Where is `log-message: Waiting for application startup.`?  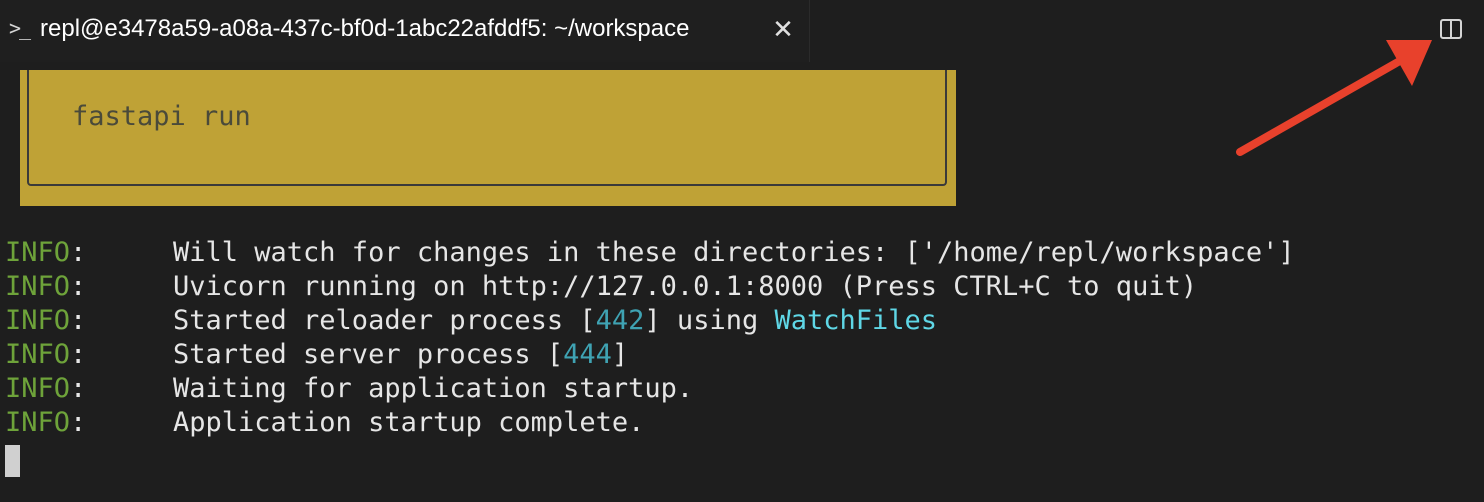
log-message: Waiting for application startup. is located at coordinates (433, 388).